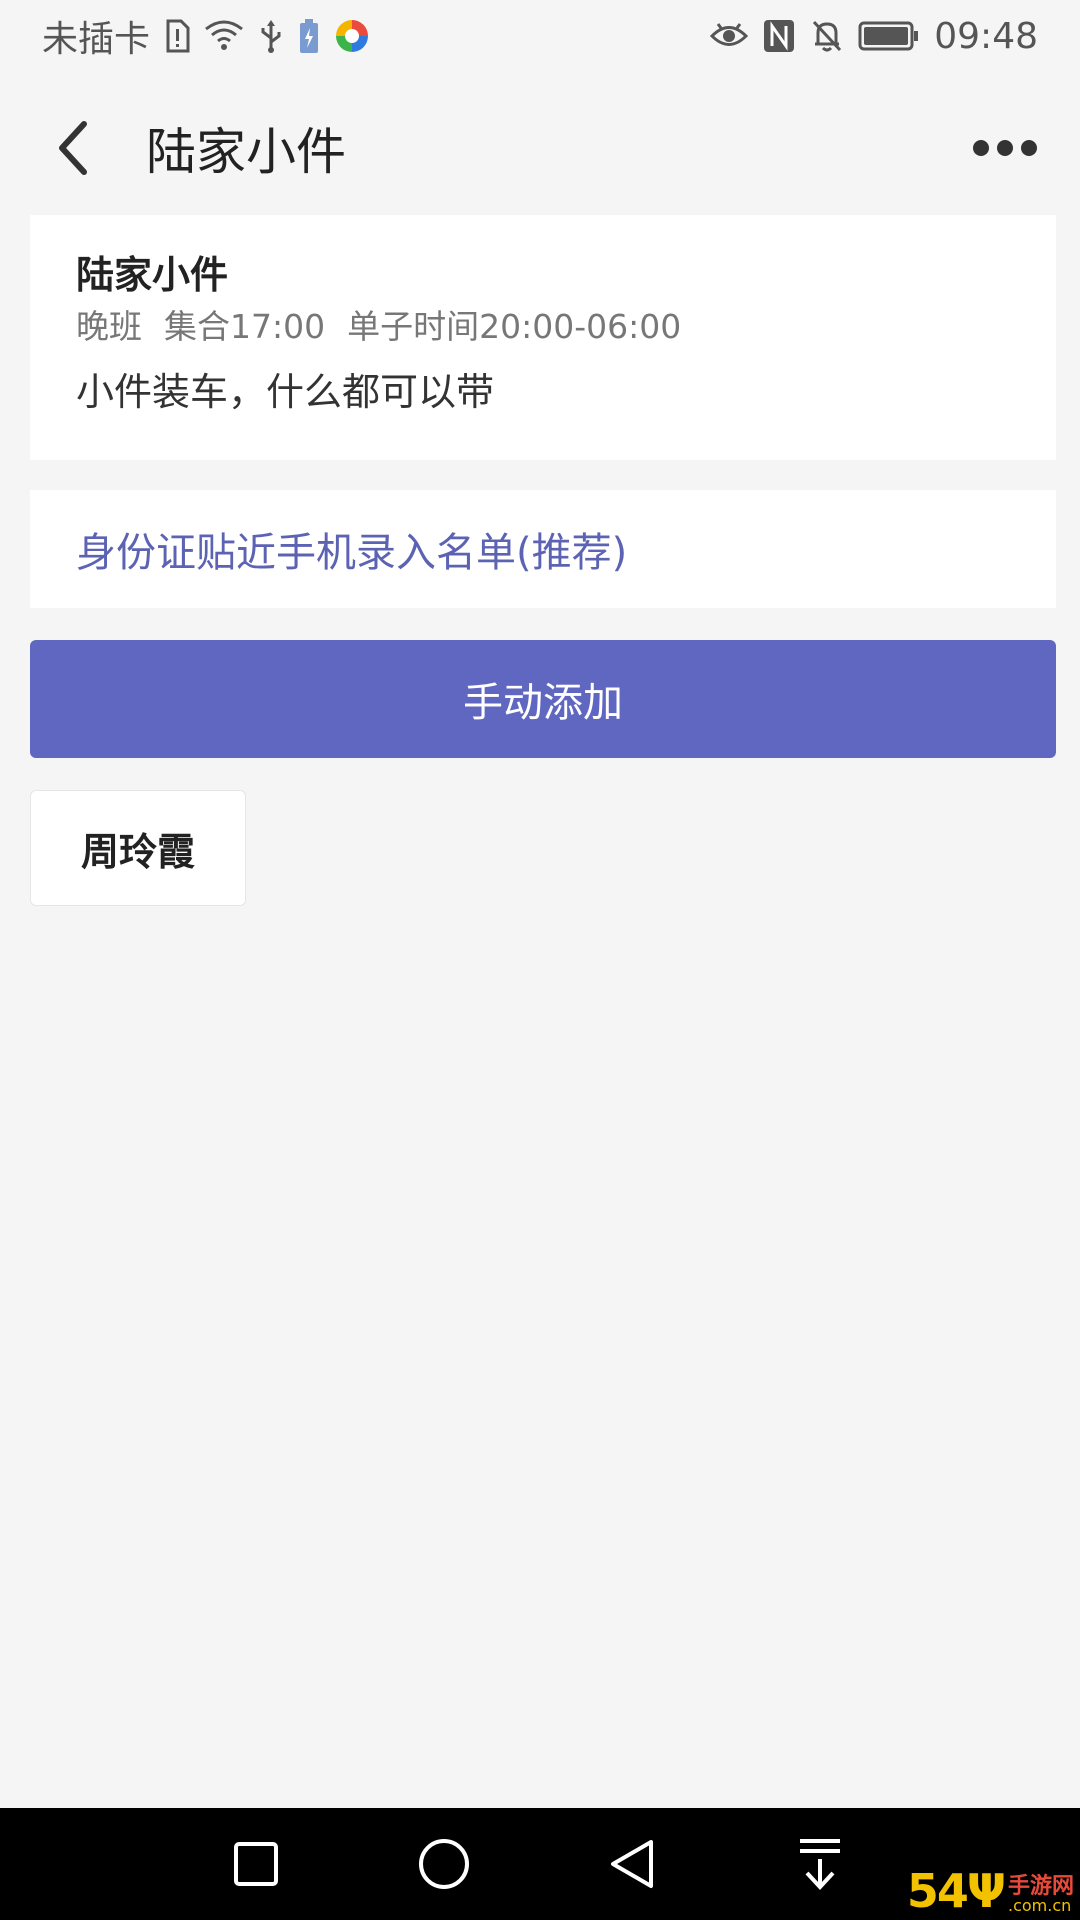  I want to click on watermark-text: 手游网 .com.cn, so click(1041, 1895).